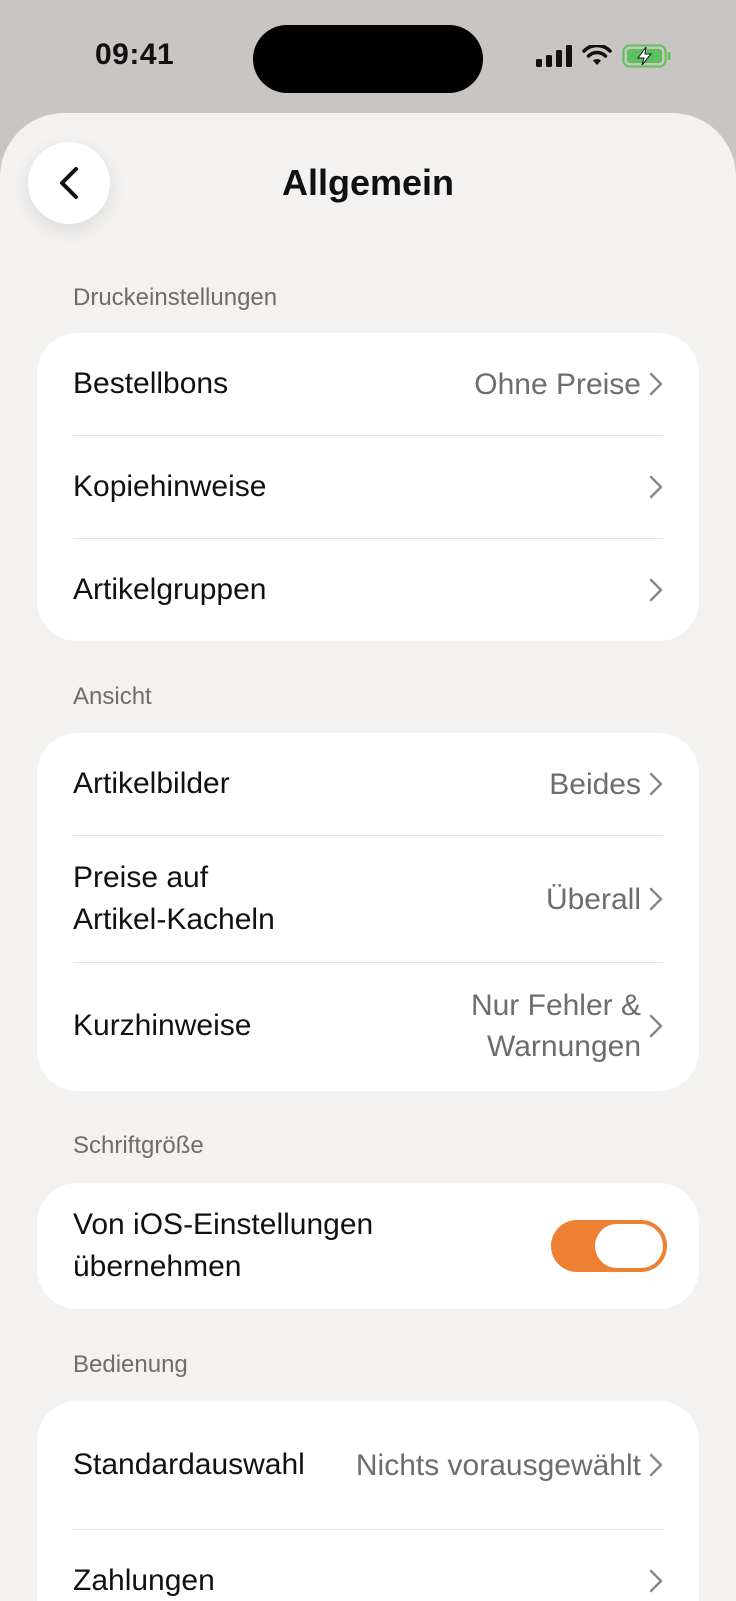 This screenshot has width=736, height=1601. Describe the element at coordinates (368, 384) in the screenshot. I see `row-bestellbons: Bestellbons Ohne Preise` at that location.